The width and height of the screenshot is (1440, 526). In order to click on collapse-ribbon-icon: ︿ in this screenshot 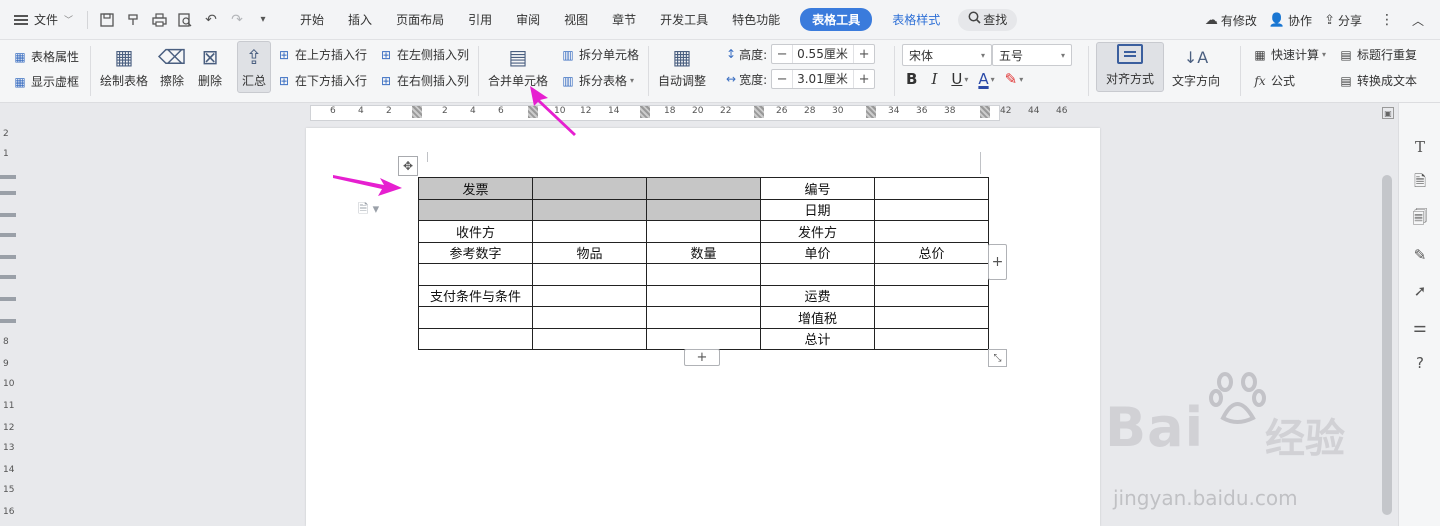, I will do `click(1423, 20)`.